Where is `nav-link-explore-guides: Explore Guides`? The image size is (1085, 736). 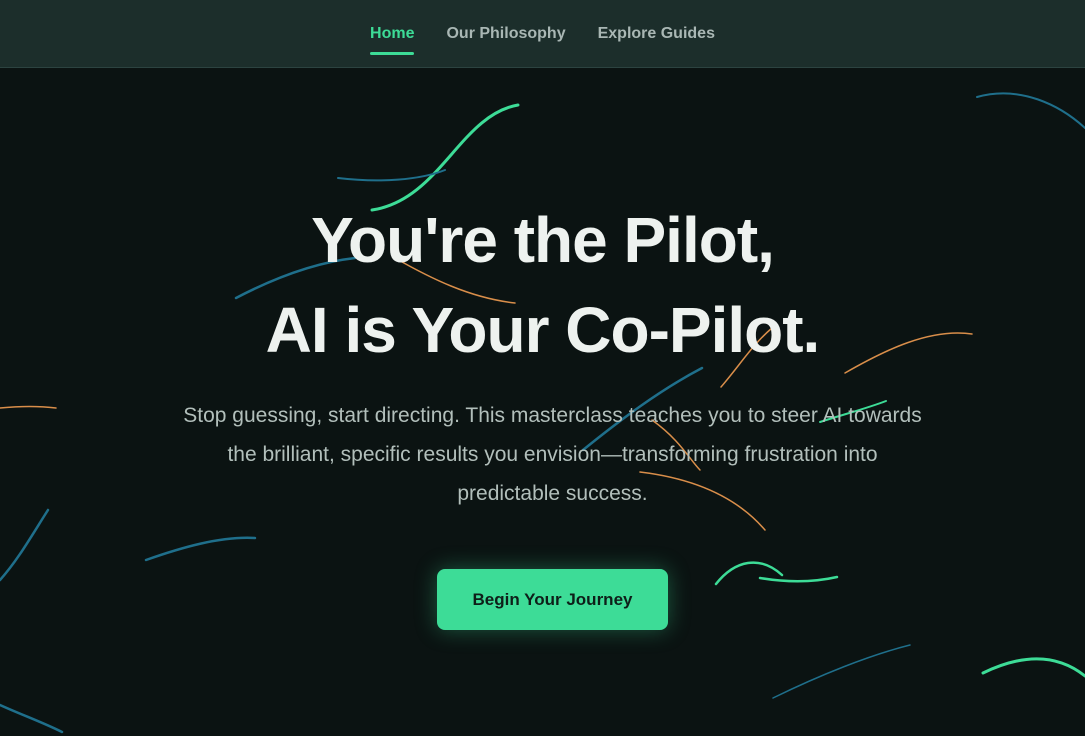 nav-link-explore-guides: Explore Guides is located at coordinates (656, 34).